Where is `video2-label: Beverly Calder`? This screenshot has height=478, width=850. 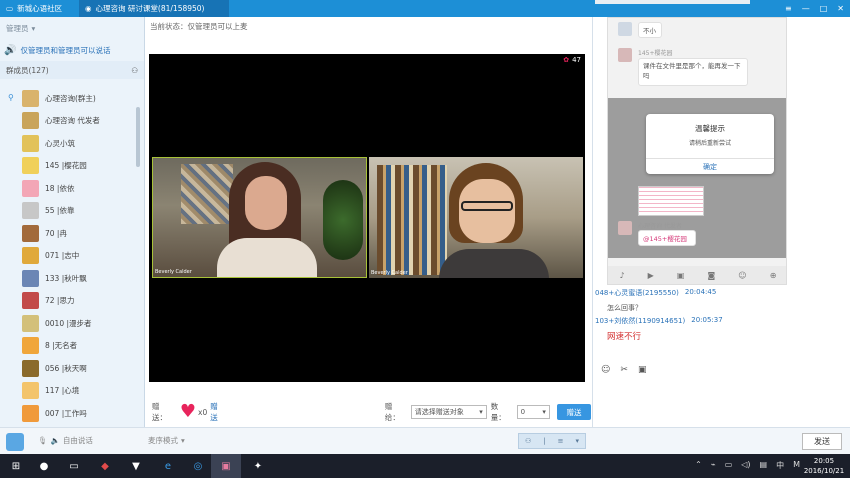
video2-label: Beverly Calder is located at coordinates (389, 273).